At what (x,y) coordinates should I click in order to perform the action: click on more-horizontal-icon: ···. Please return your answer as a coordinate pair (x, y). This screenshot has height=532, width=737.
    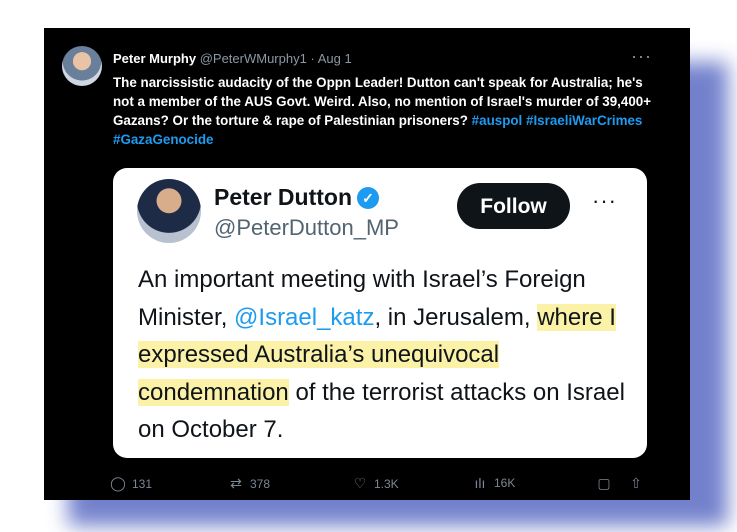
    Looking at the image, I should click on (641, 56).